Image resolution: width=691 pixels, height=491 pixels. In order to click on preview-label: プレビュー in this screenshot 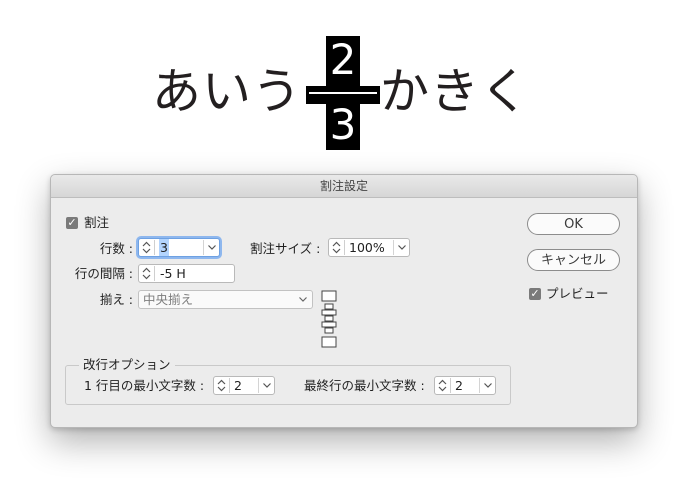, I will do `click(577, 293)`.